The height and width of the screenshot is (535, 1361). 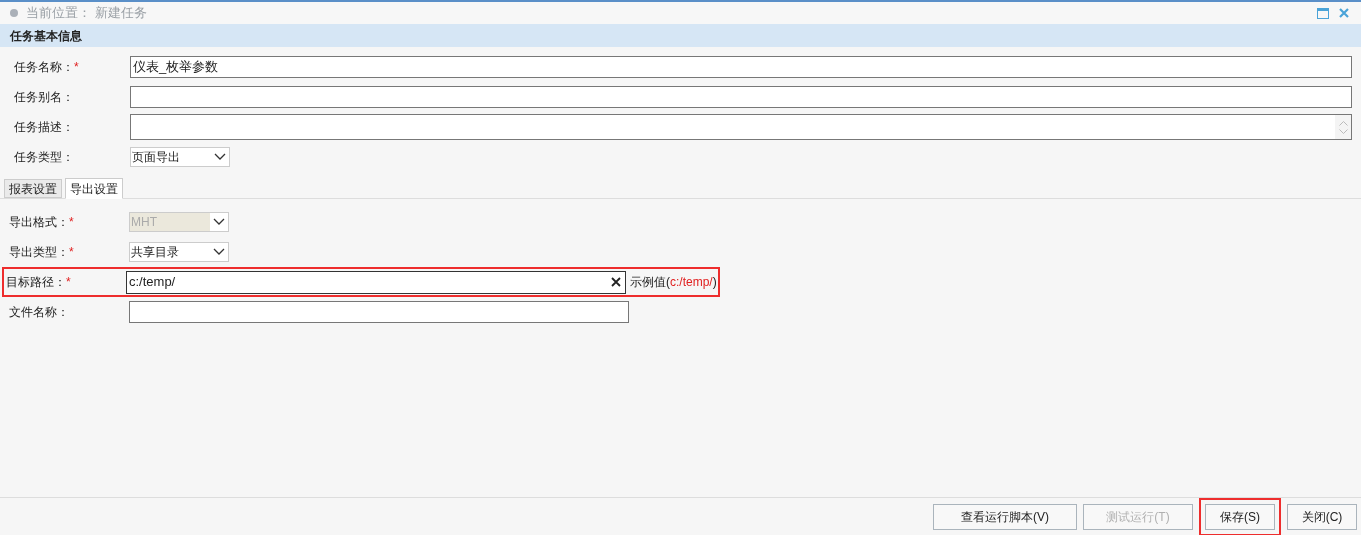 What do you see at coordinates (44, 157) in the screenshot?
I see `field-label: 任务类型：` at bounding box center [44, 157].